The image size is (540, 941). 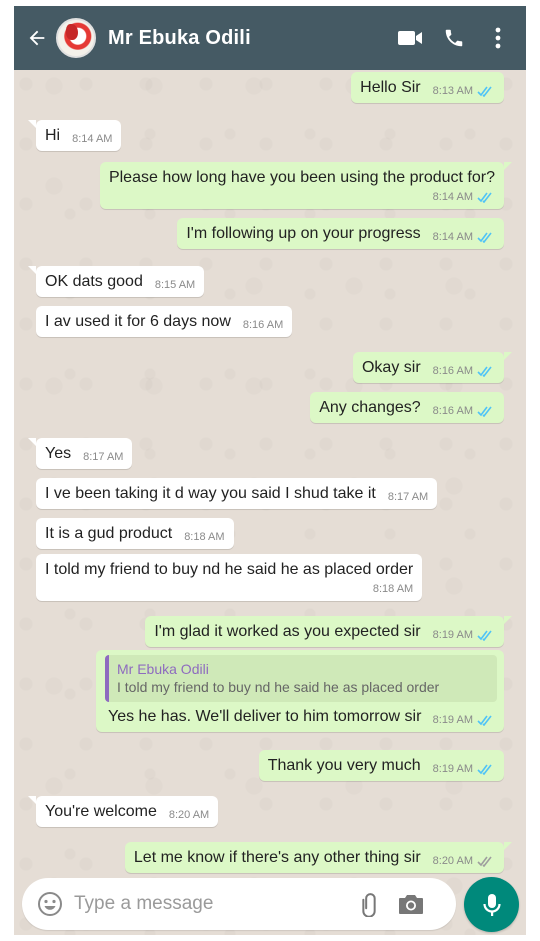 What do you see at coordinates (410, 38) in the screenshot?
I see `video-call-icon` at bounding box center [410, 38].